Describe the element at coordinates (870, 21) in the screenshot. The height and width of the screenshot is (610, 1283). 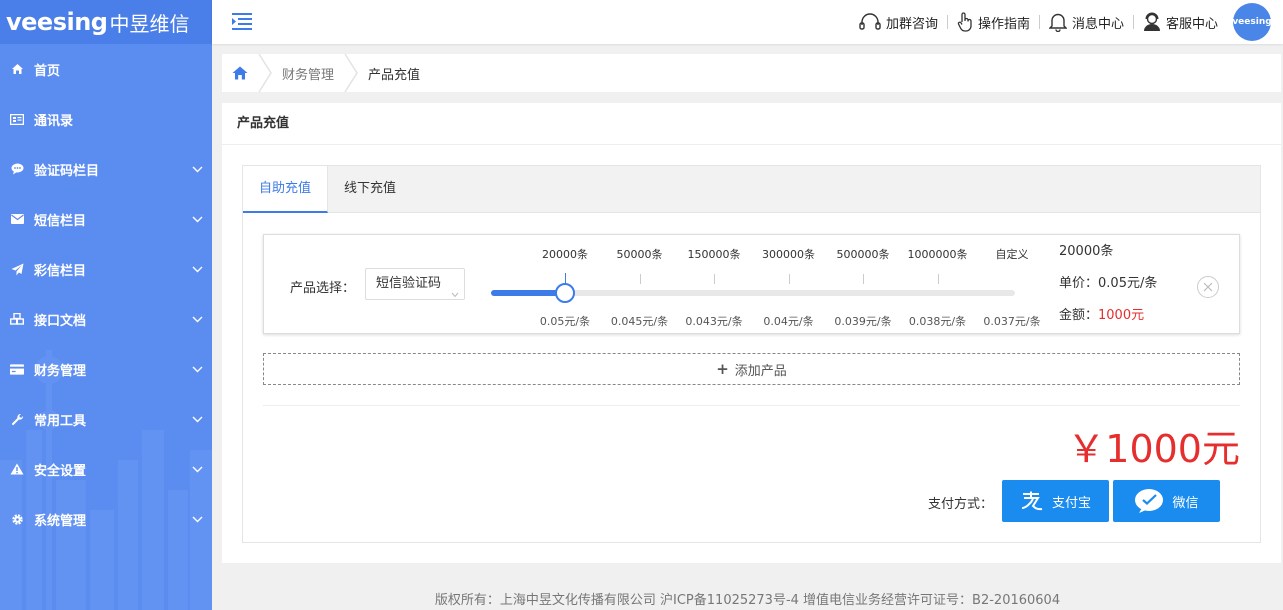
I see `headset-icon` at that location.